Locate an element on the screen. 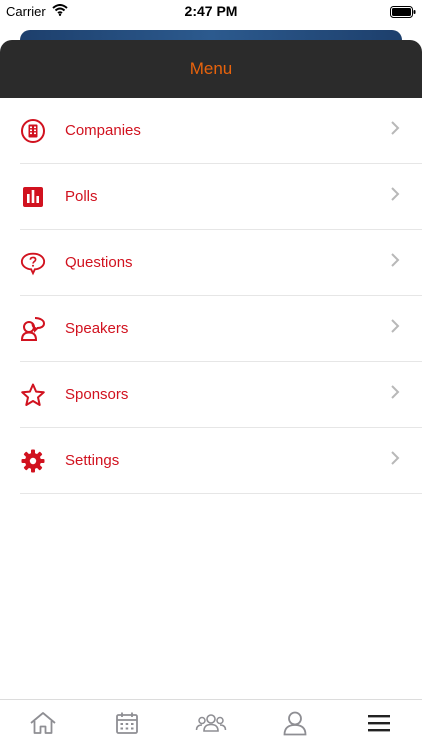 This screenshot has width=422, height=750. menu-item-speakers: Speakers is located at coordinates (221, 329).